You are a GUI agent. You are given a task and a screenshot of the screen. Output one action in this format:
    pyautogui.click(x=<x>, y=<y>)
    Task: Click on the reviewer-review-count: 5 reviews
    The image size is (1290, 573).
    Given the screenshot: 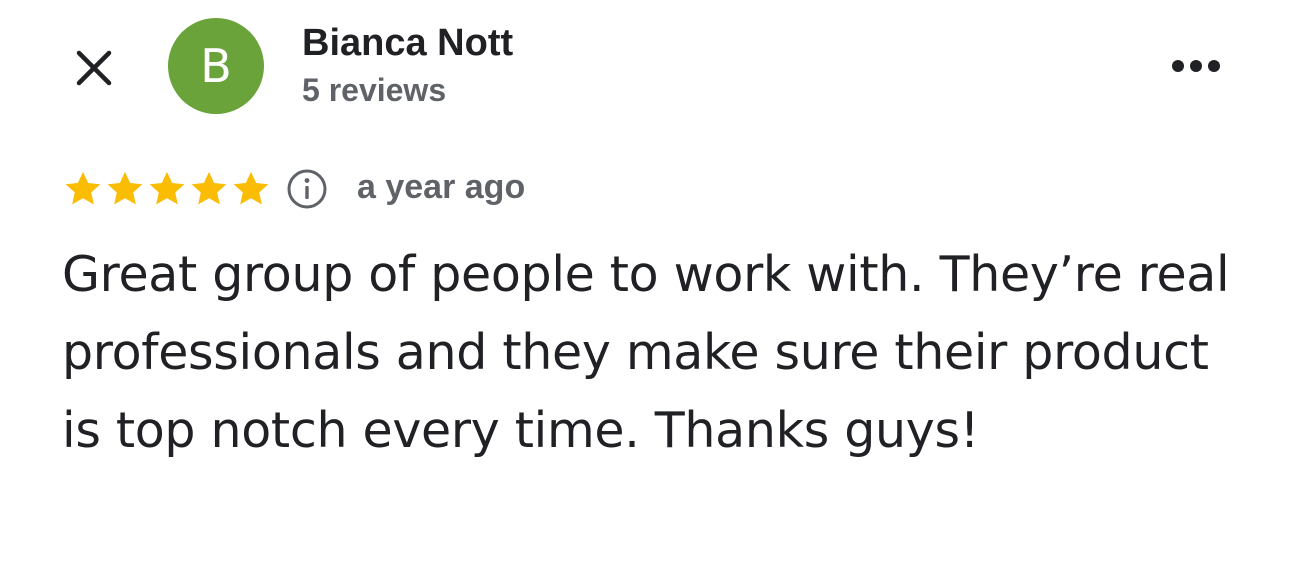 What is the action you would take?
    pyautogui.click(x=374, y=90)
    